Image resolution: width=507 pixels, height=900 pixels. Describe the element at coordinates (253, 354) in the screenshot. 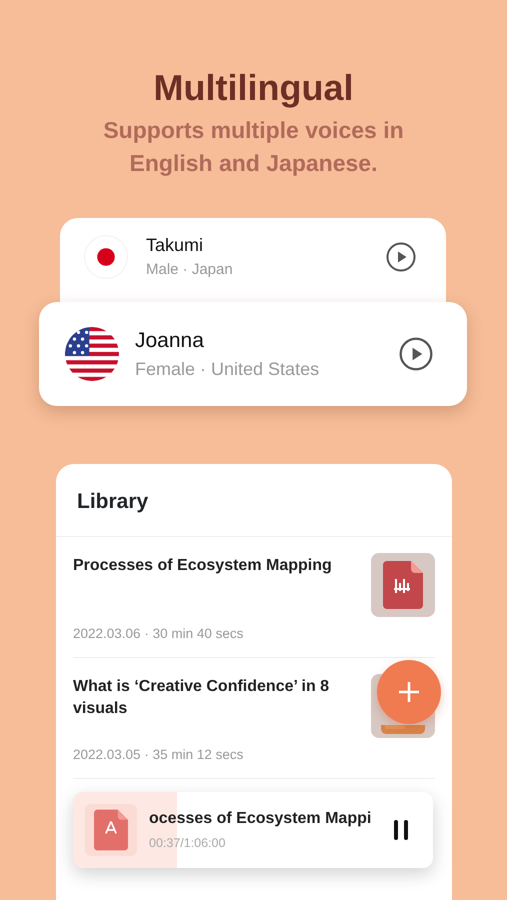

I see `voice-card: Joanna Female · United States` at that location.